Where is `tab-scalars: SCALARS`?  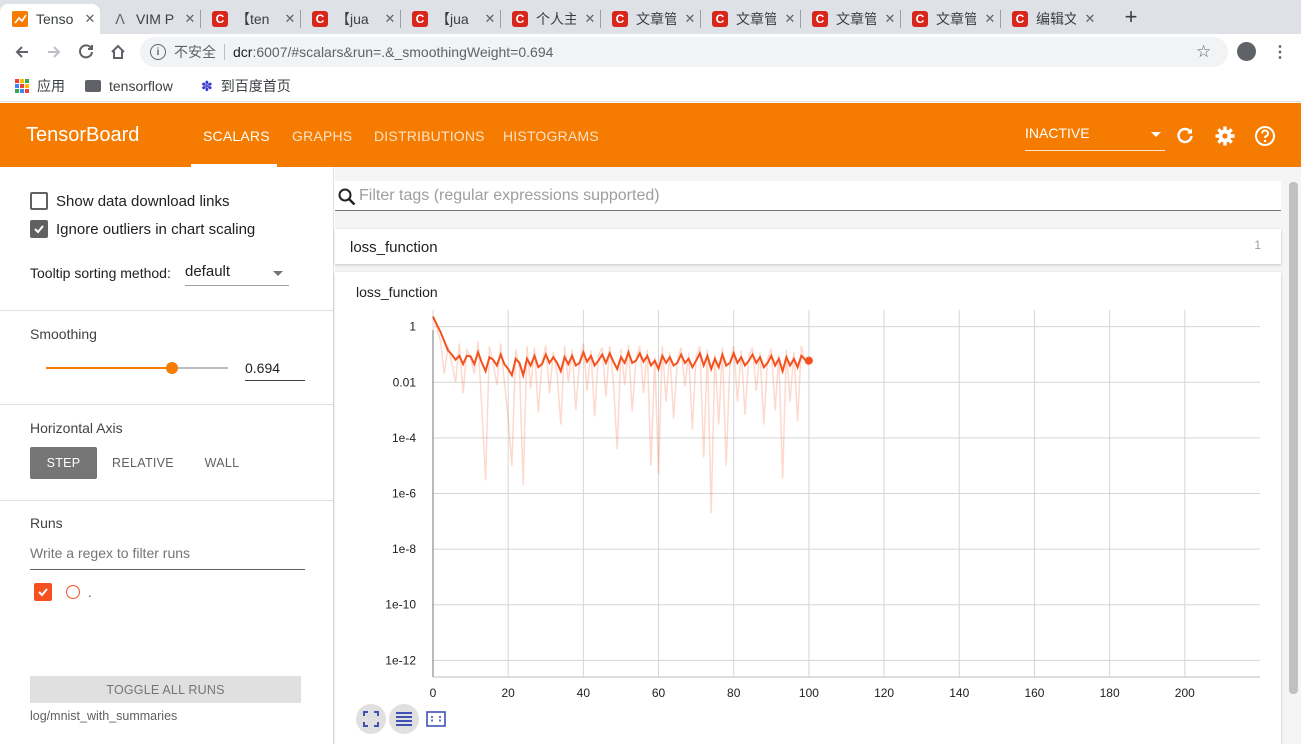 tab-scalars: SCALARS is located at coordinates (236, 136).